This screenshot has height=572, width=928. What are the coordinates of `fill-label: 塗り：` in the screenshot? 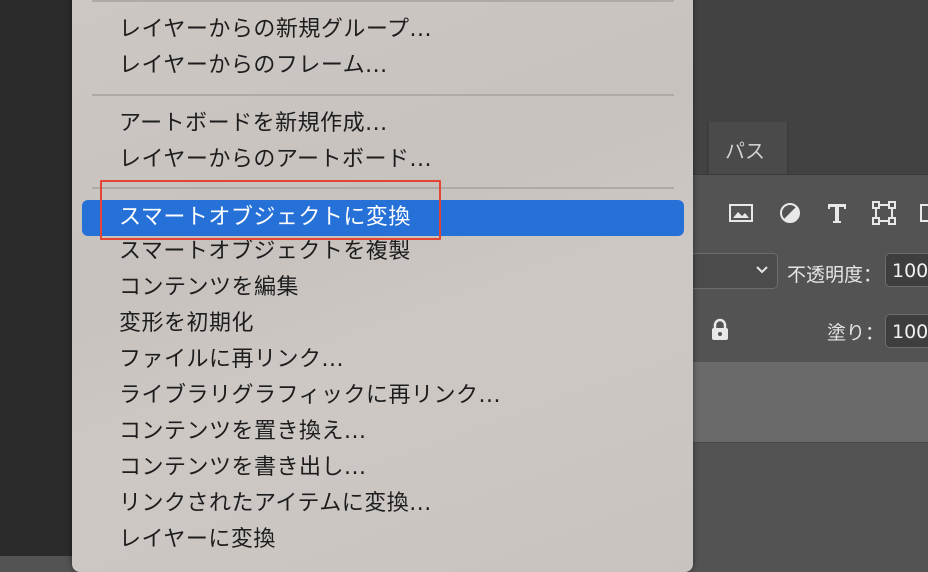 It's located at (856, 333).